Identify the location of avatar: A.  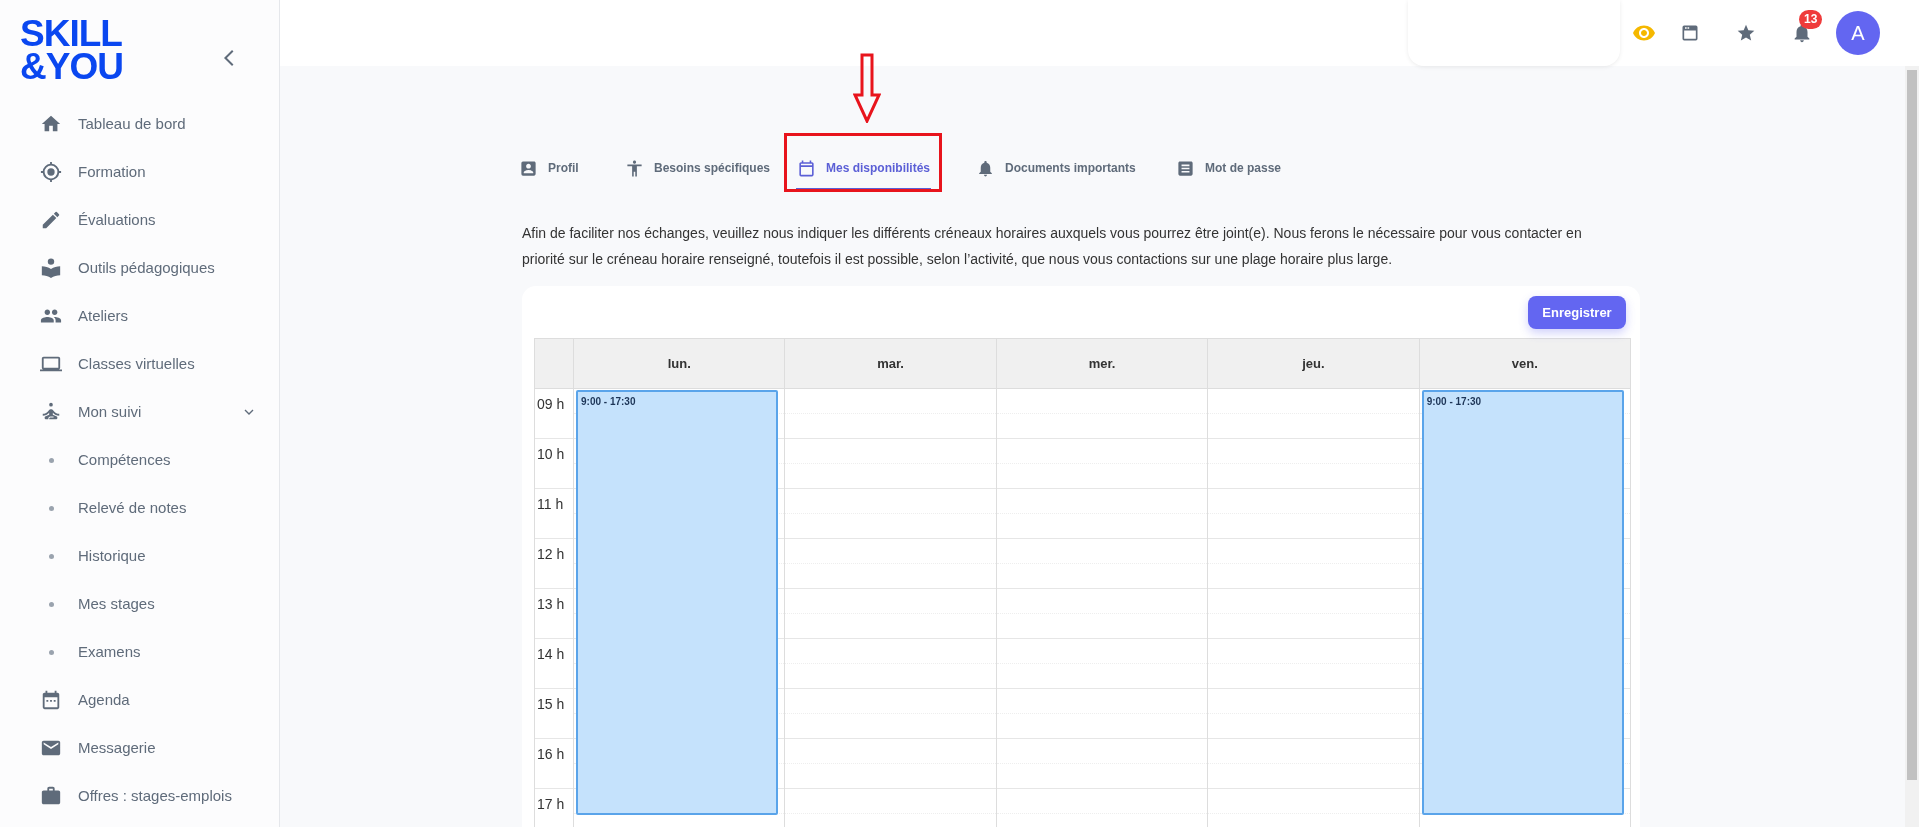
(1858, 33).